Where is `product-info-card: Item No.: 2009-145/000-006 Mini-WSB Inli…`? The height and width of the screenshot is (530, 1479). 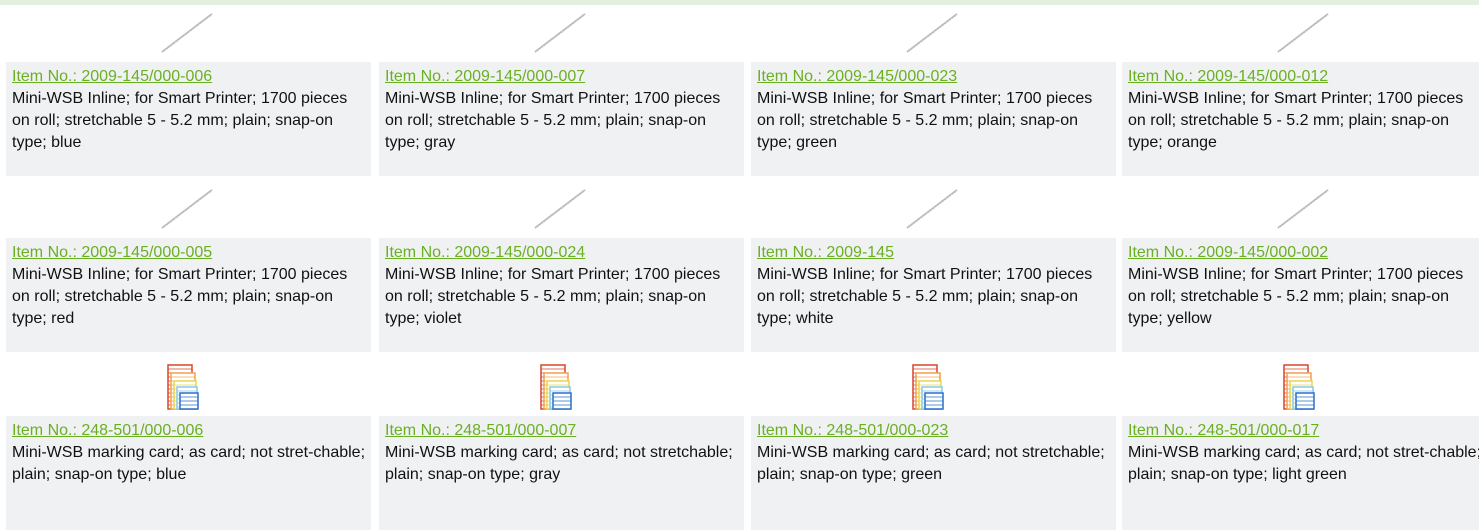
product-info-card: Item No.: 2009-145/000-006 Mini-WSB Inli… is located at coordinates (188, 119).